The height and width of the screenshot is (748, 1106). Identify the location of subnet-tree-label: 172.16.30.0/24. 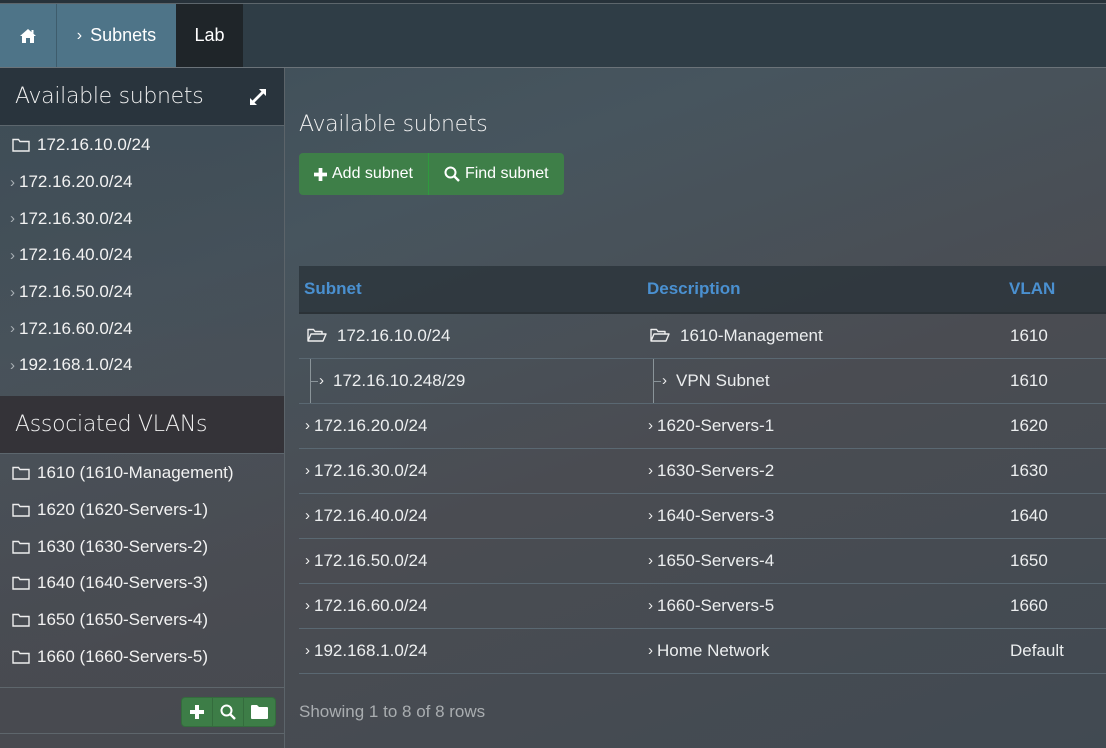
(76, 218).